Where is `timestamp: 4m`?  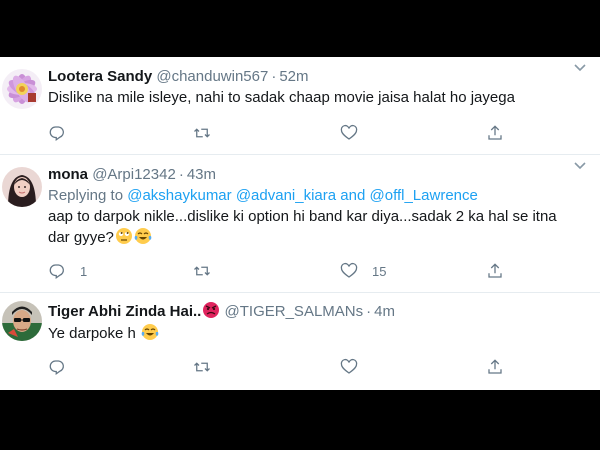 timestamp: 4m is located at coordinates (384, 311).